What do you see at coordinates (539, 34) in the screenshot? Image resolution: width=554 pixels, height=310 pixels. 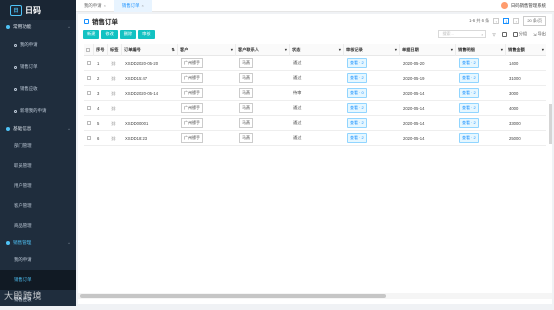 I see `export-button: ⇲ 导出` at bounding box center [539, 34].